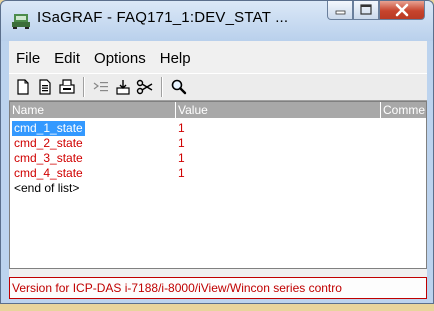  I want to click on minimize-button, so click(340, 10).